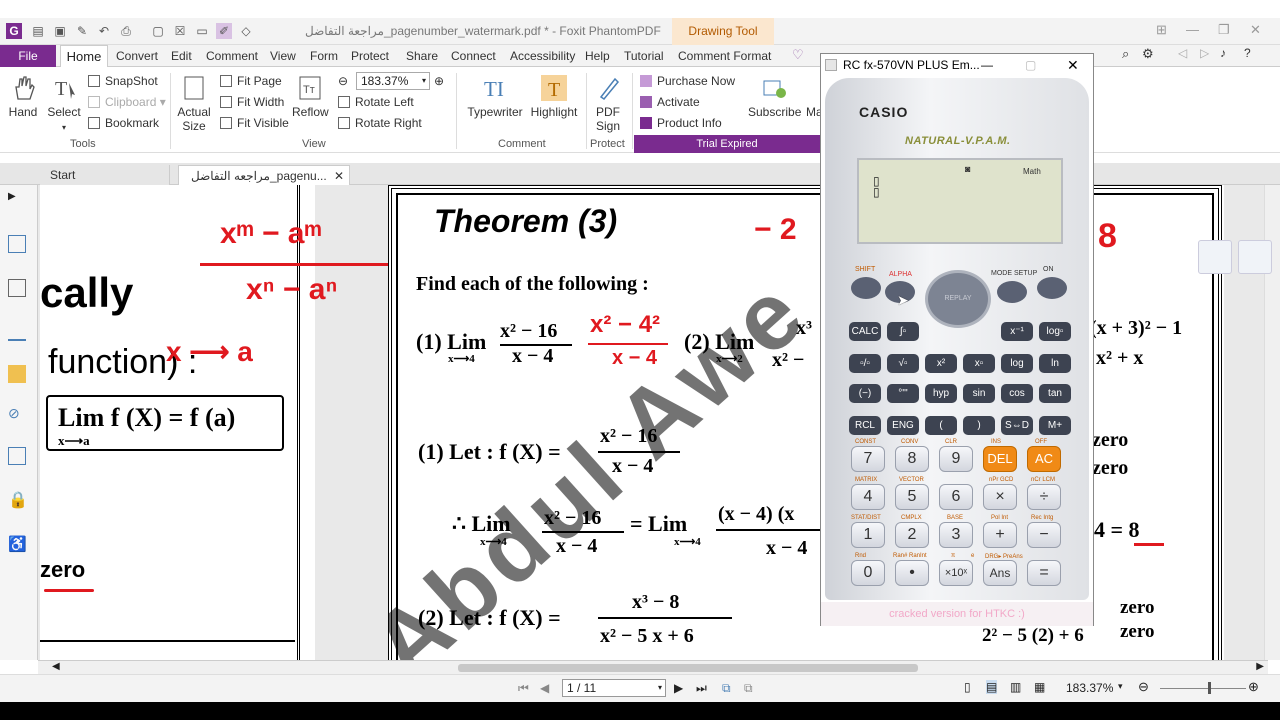 The width and height of the screenshot is (1280, 720). What do you see at coordinates (670, 102) in the screenshot?
I see `activate-button: Activate` at bounding box center [670, 102].